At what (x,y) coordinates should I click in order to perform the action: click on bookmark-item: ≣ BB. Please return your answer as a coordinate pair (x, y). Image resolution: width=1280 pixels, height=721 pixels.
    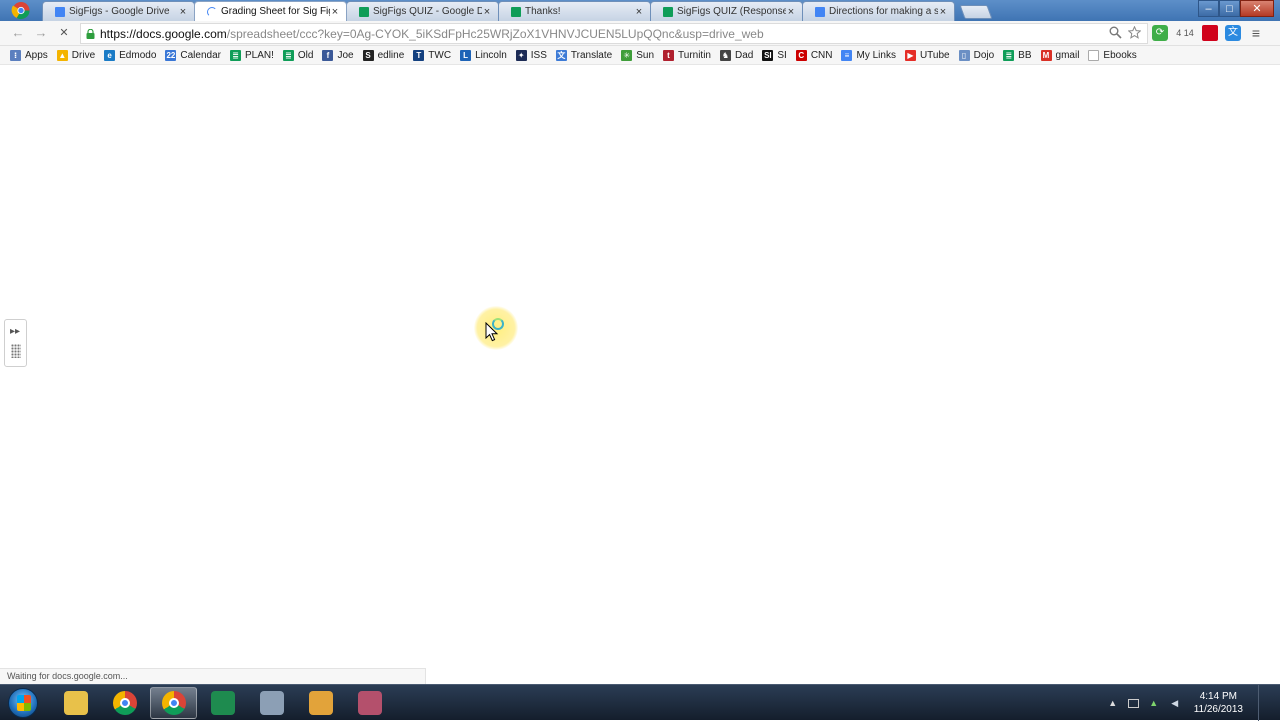
    Looking at the image, I should click on (1017, 55).